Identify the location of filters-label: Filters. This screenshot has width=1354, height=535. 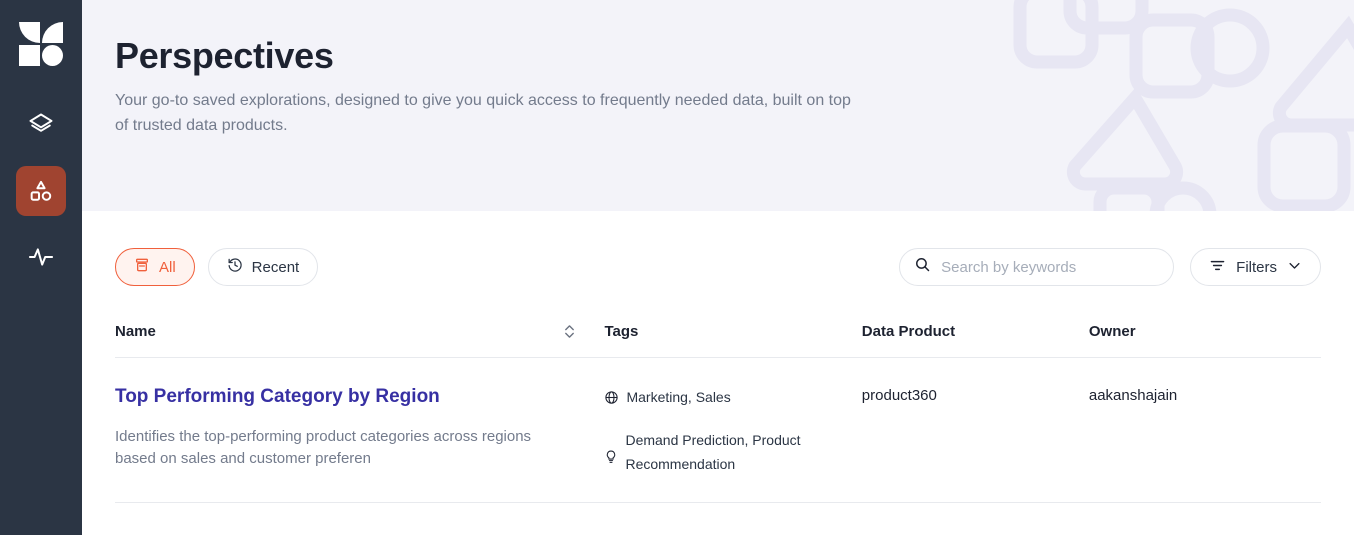
(1256, 267).